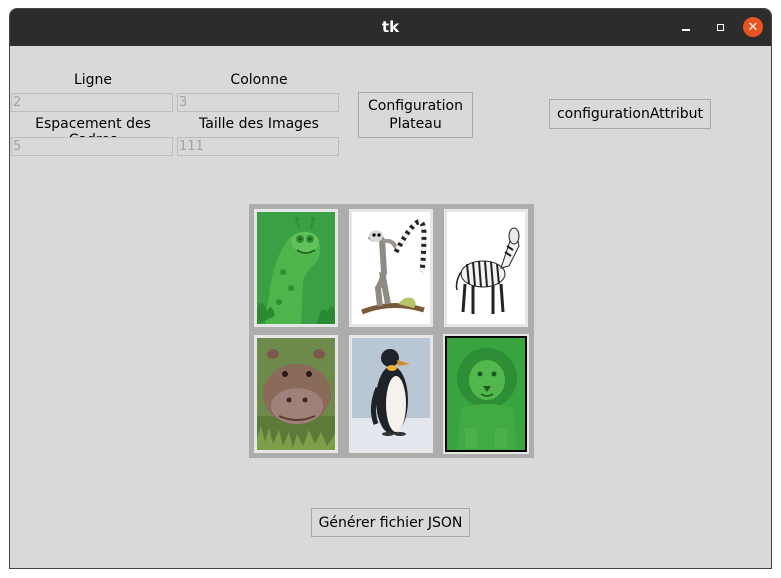  What do you see at coordinates (93, 80) in the screenshot?
I see `ligne-label: Ligne` at bounding box center [93, 80].